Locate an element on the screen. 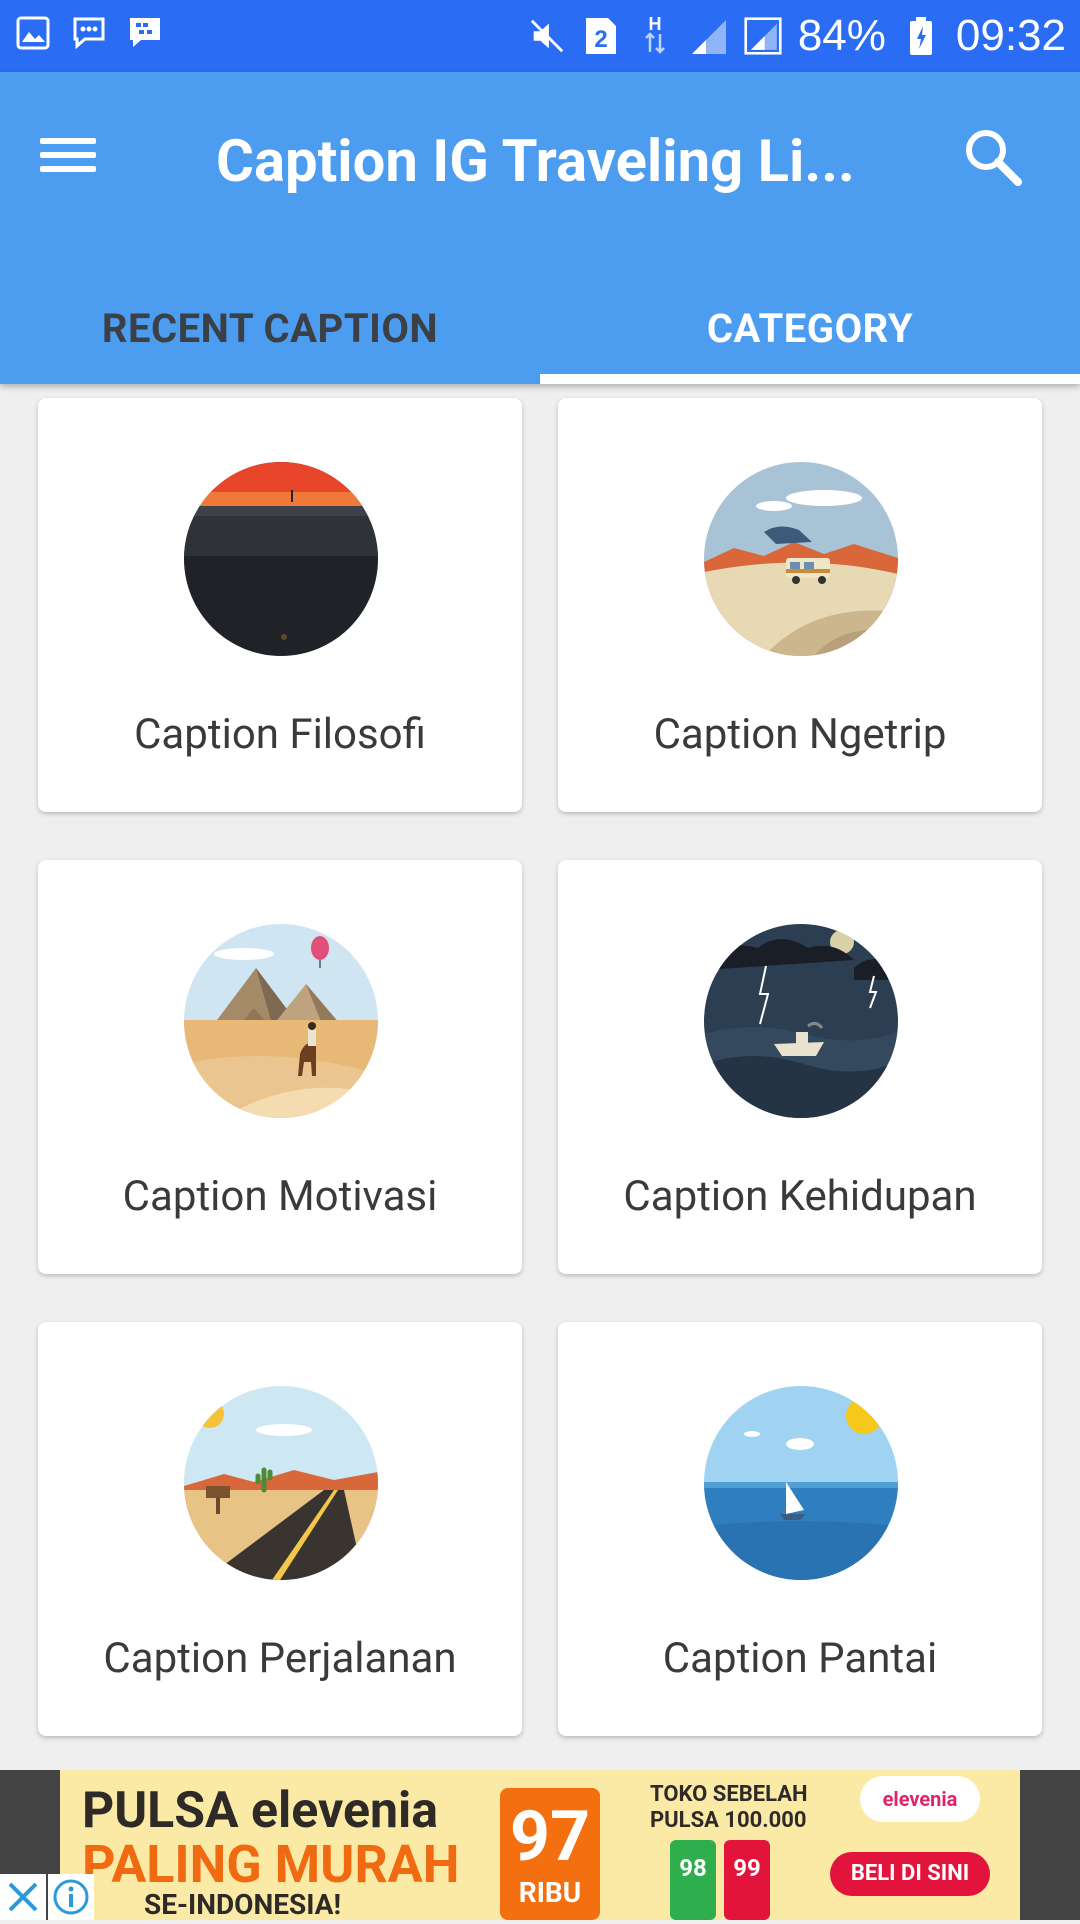 The image size is (1080, 1924). category-card-perjalanan: Caption Perjalanan is located at coordinates (280, 1529).